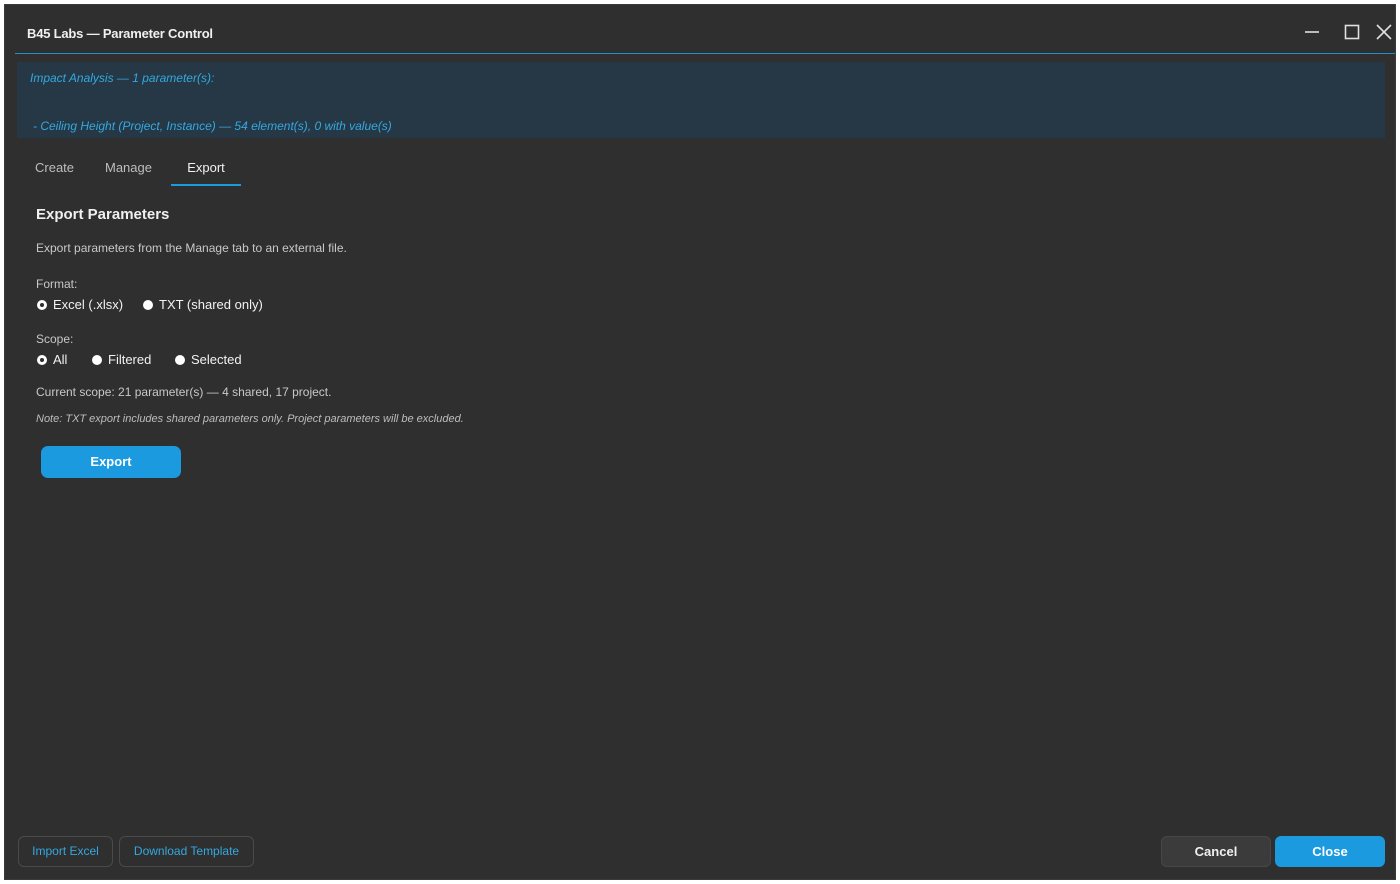  What do you see at coordinates (121, 359) in the screenshot?
I see `scope-filtered-radio: Filtered` at bounding box center [121, 359].